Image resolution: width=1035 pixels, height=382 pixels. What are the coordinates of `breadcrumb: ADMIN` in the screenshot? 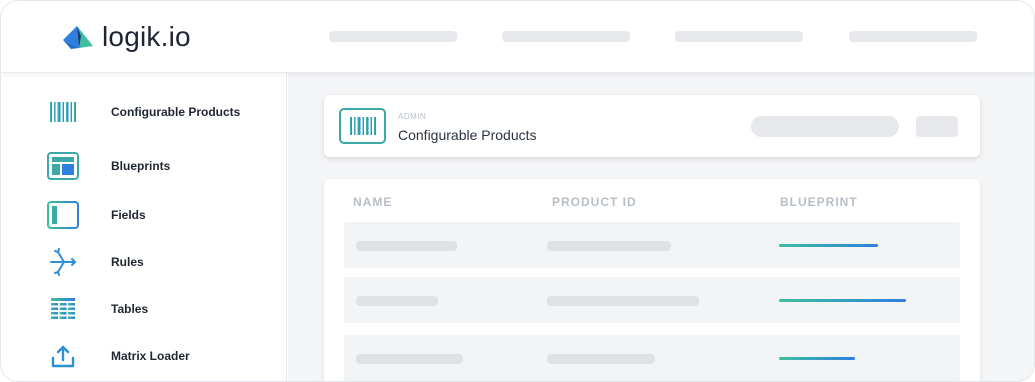 It's located at (412, 116).